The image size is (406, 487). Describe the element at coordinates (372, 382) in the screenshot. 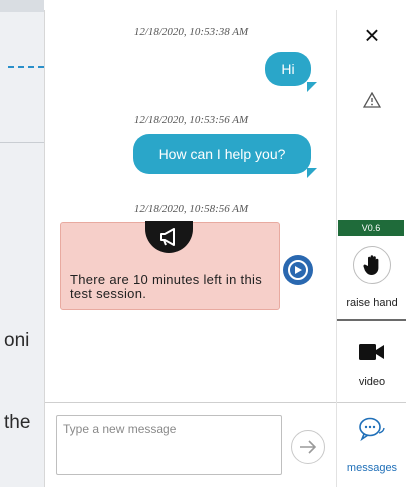

I see `video-label: video` at that location.